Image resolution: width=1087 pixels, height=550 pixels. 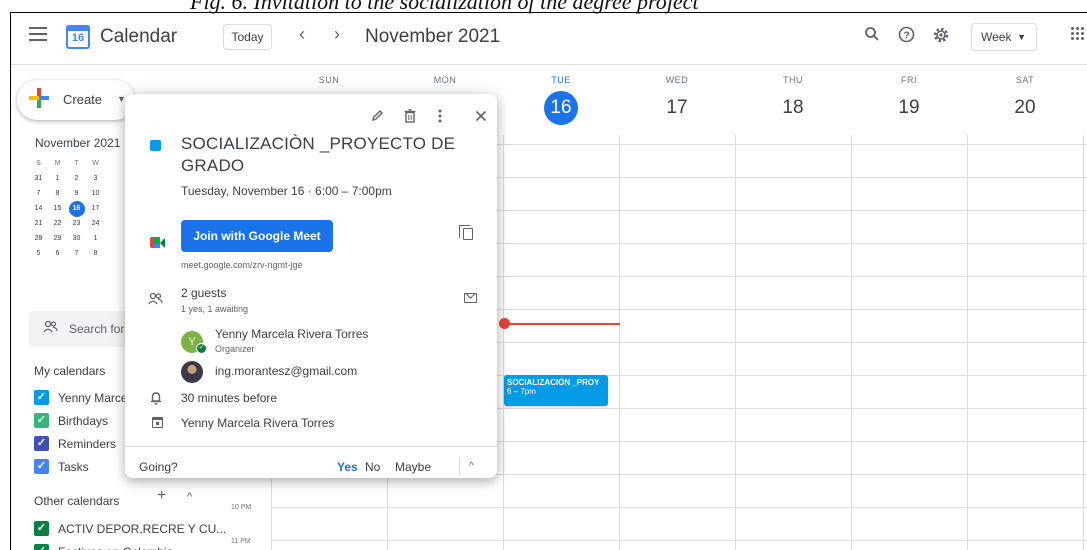 What do you see at coordinates (57, 253) in the screenshot?
I see `mini-calendar-day: 6` at bounding box center [57, 253].